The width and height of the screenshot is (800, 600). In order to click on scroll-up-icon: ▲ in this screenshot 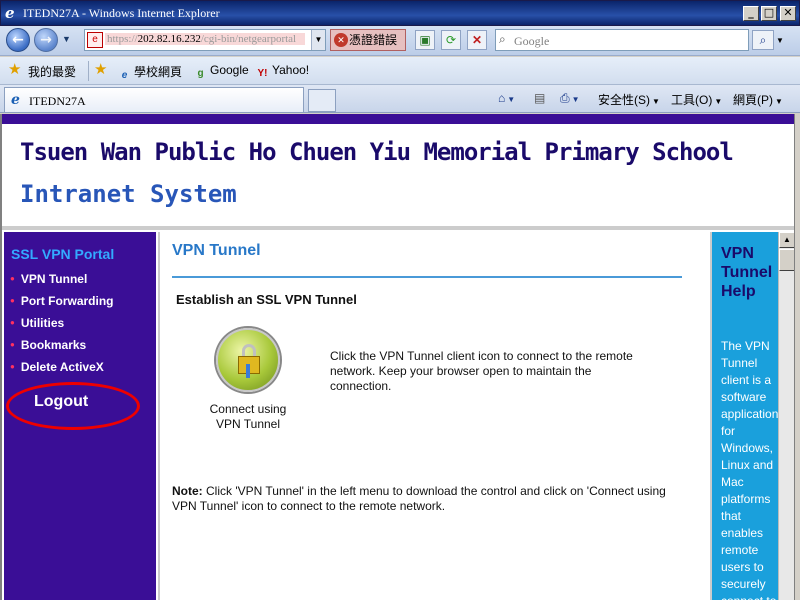, I will do `click(786, 240)`.